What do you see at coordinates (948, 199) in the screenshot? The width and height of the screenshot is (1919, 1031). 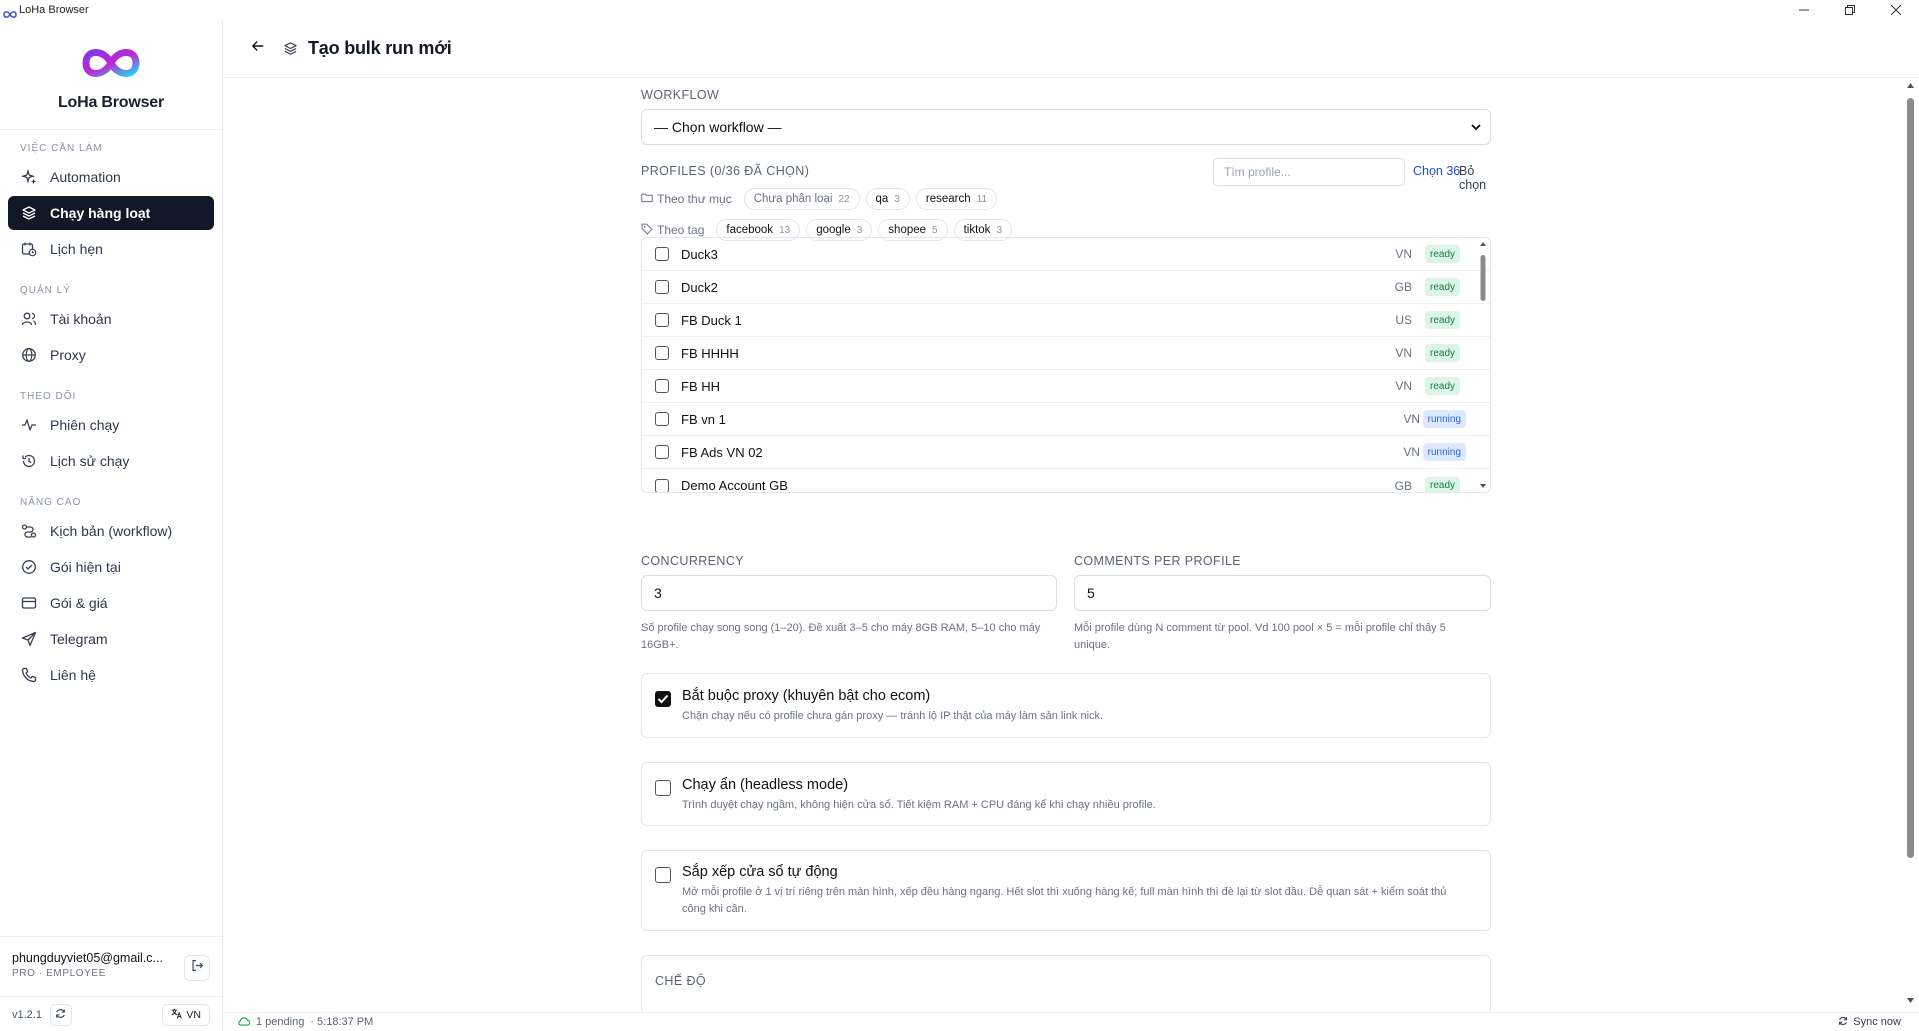 I see `chip-label: research` at bounding box center [948, 199].